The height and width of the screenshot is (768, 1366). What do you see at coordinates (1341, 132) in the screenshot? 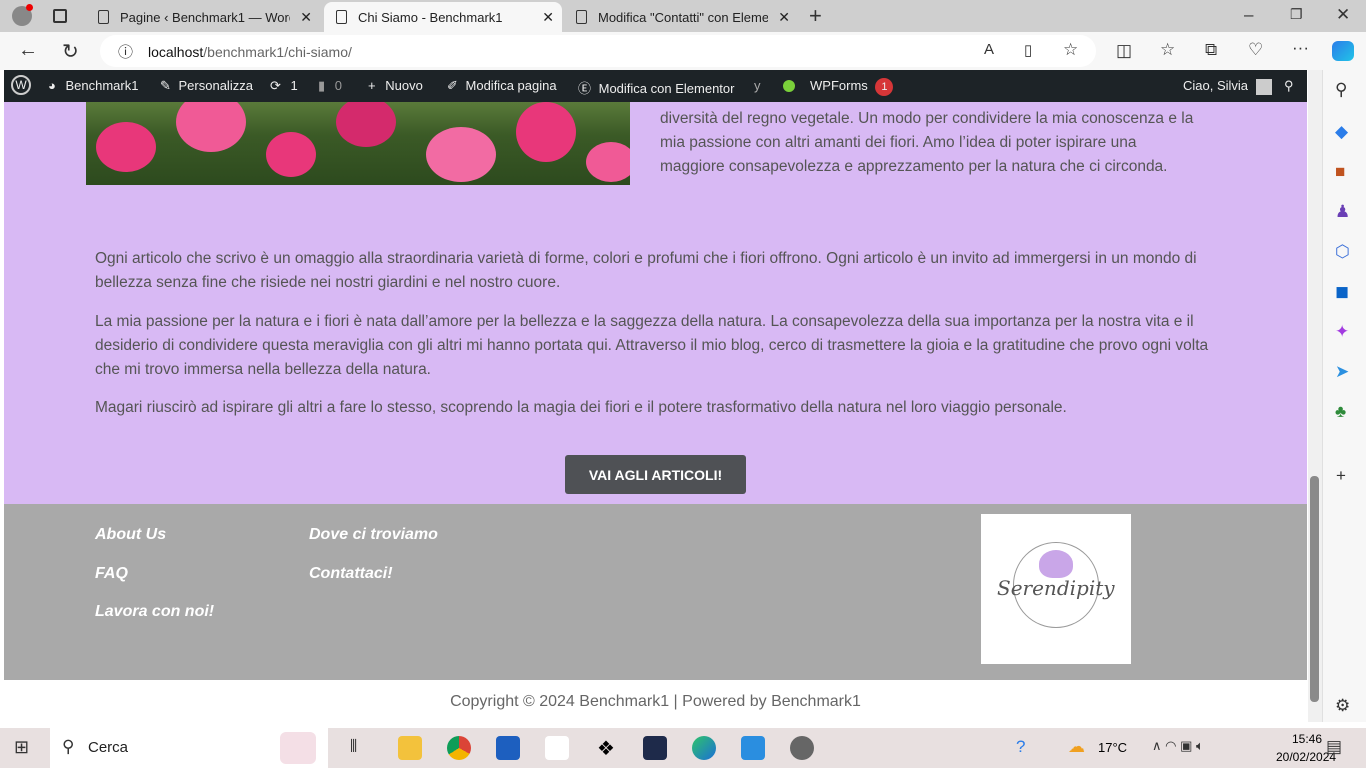
I see `shopping-icon: ◆` at bounding box center [1341, 132].